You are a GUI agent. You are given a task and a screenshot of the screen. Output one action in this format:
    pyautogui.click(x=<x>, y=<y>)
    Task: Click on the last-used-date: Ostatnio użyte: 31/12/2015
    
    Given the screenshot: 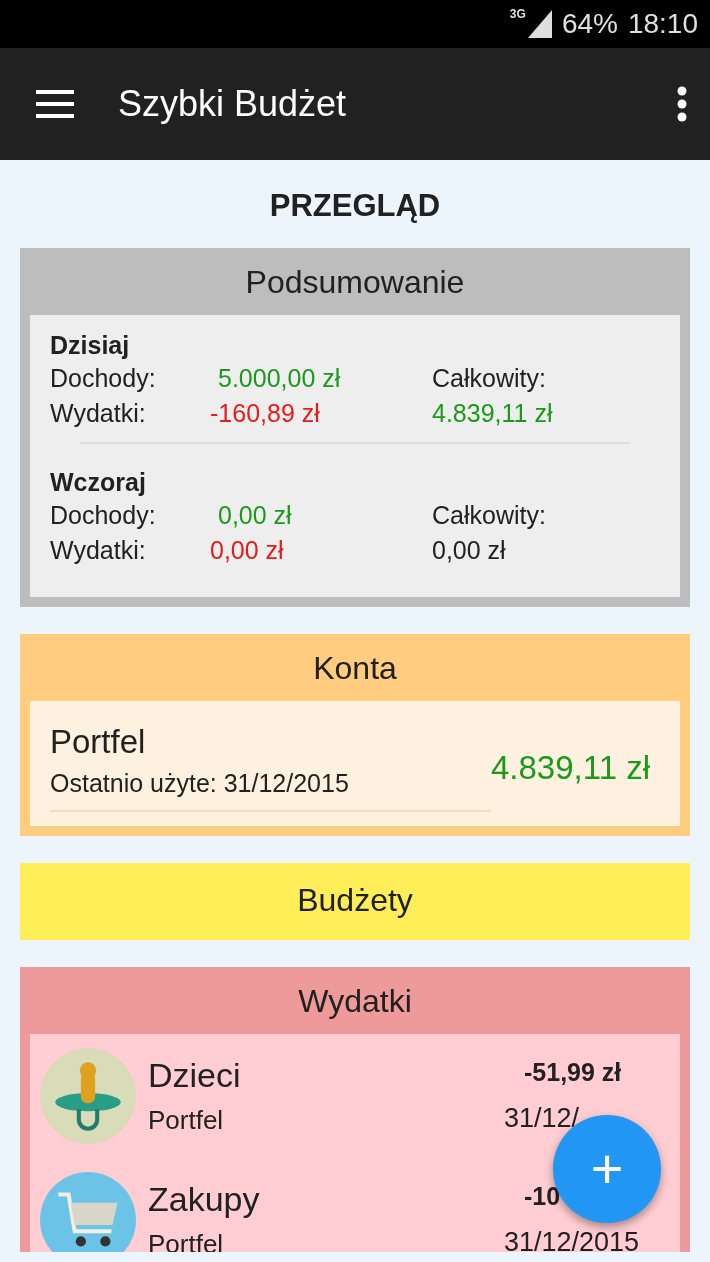 What is the action you would take?
    pyautogui.click(x=199, y=783)
    